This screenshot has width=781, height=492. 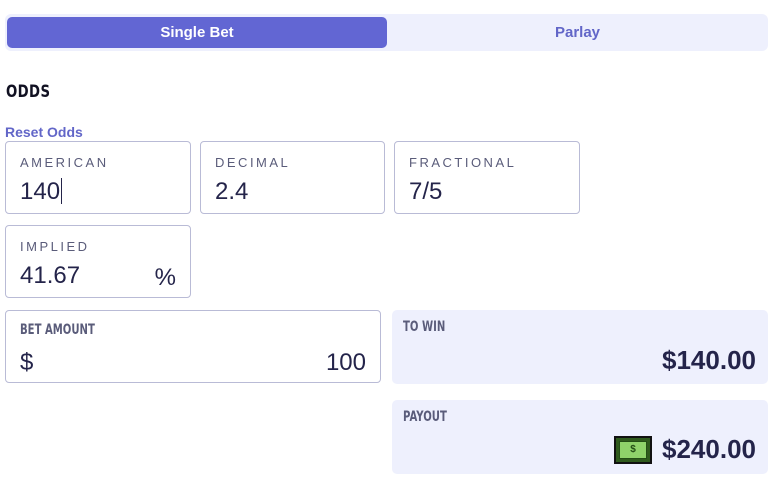 What do you see at coordinates (580, 437) in the screenshot?
I see `payout-panel: PAYOUT $ $240.00` at bounding box center [580, 437].